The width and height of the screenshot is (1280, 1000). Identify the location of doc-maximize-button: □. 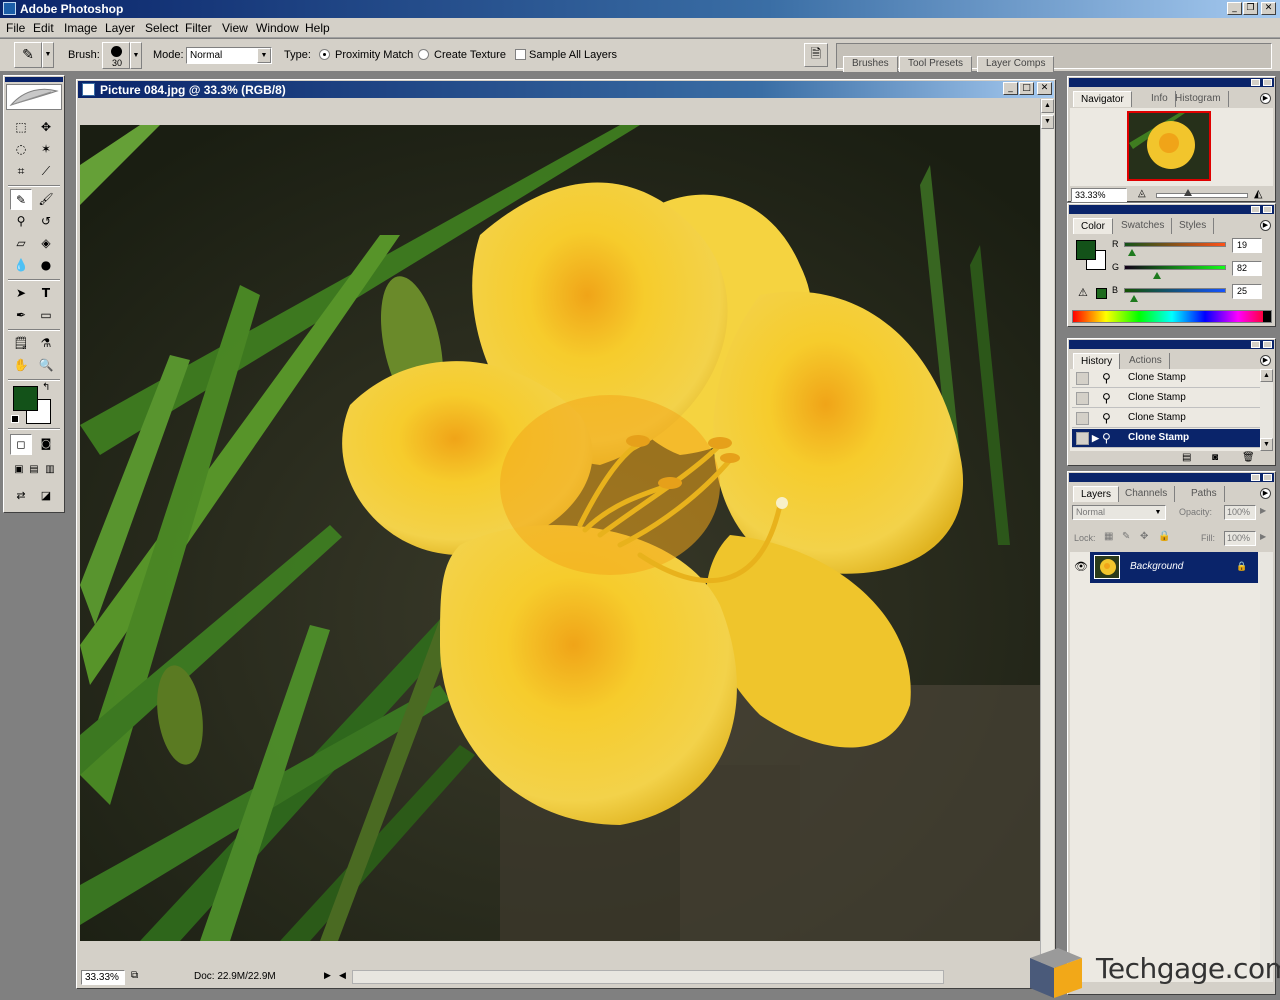
(1026, 88).